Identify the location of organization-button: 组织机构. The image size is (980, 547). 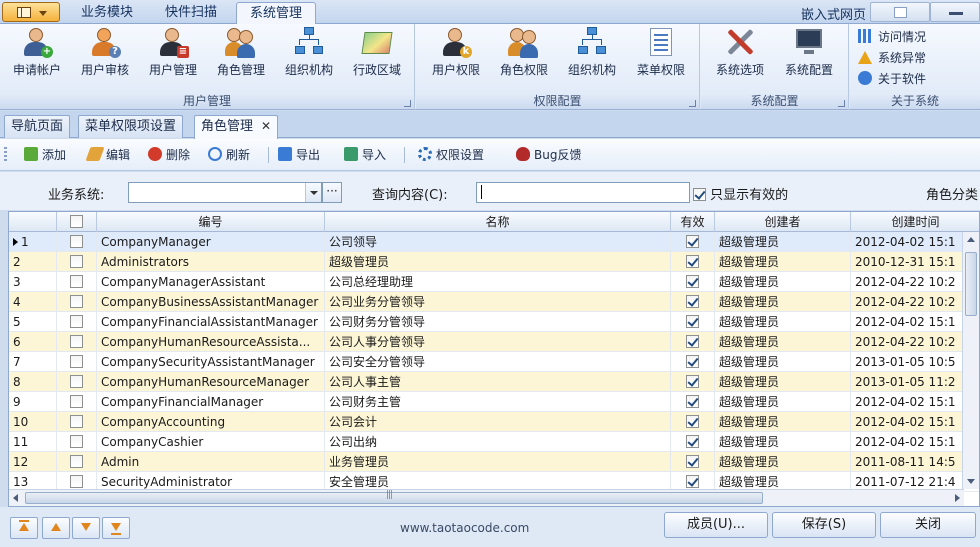
(309, 53).